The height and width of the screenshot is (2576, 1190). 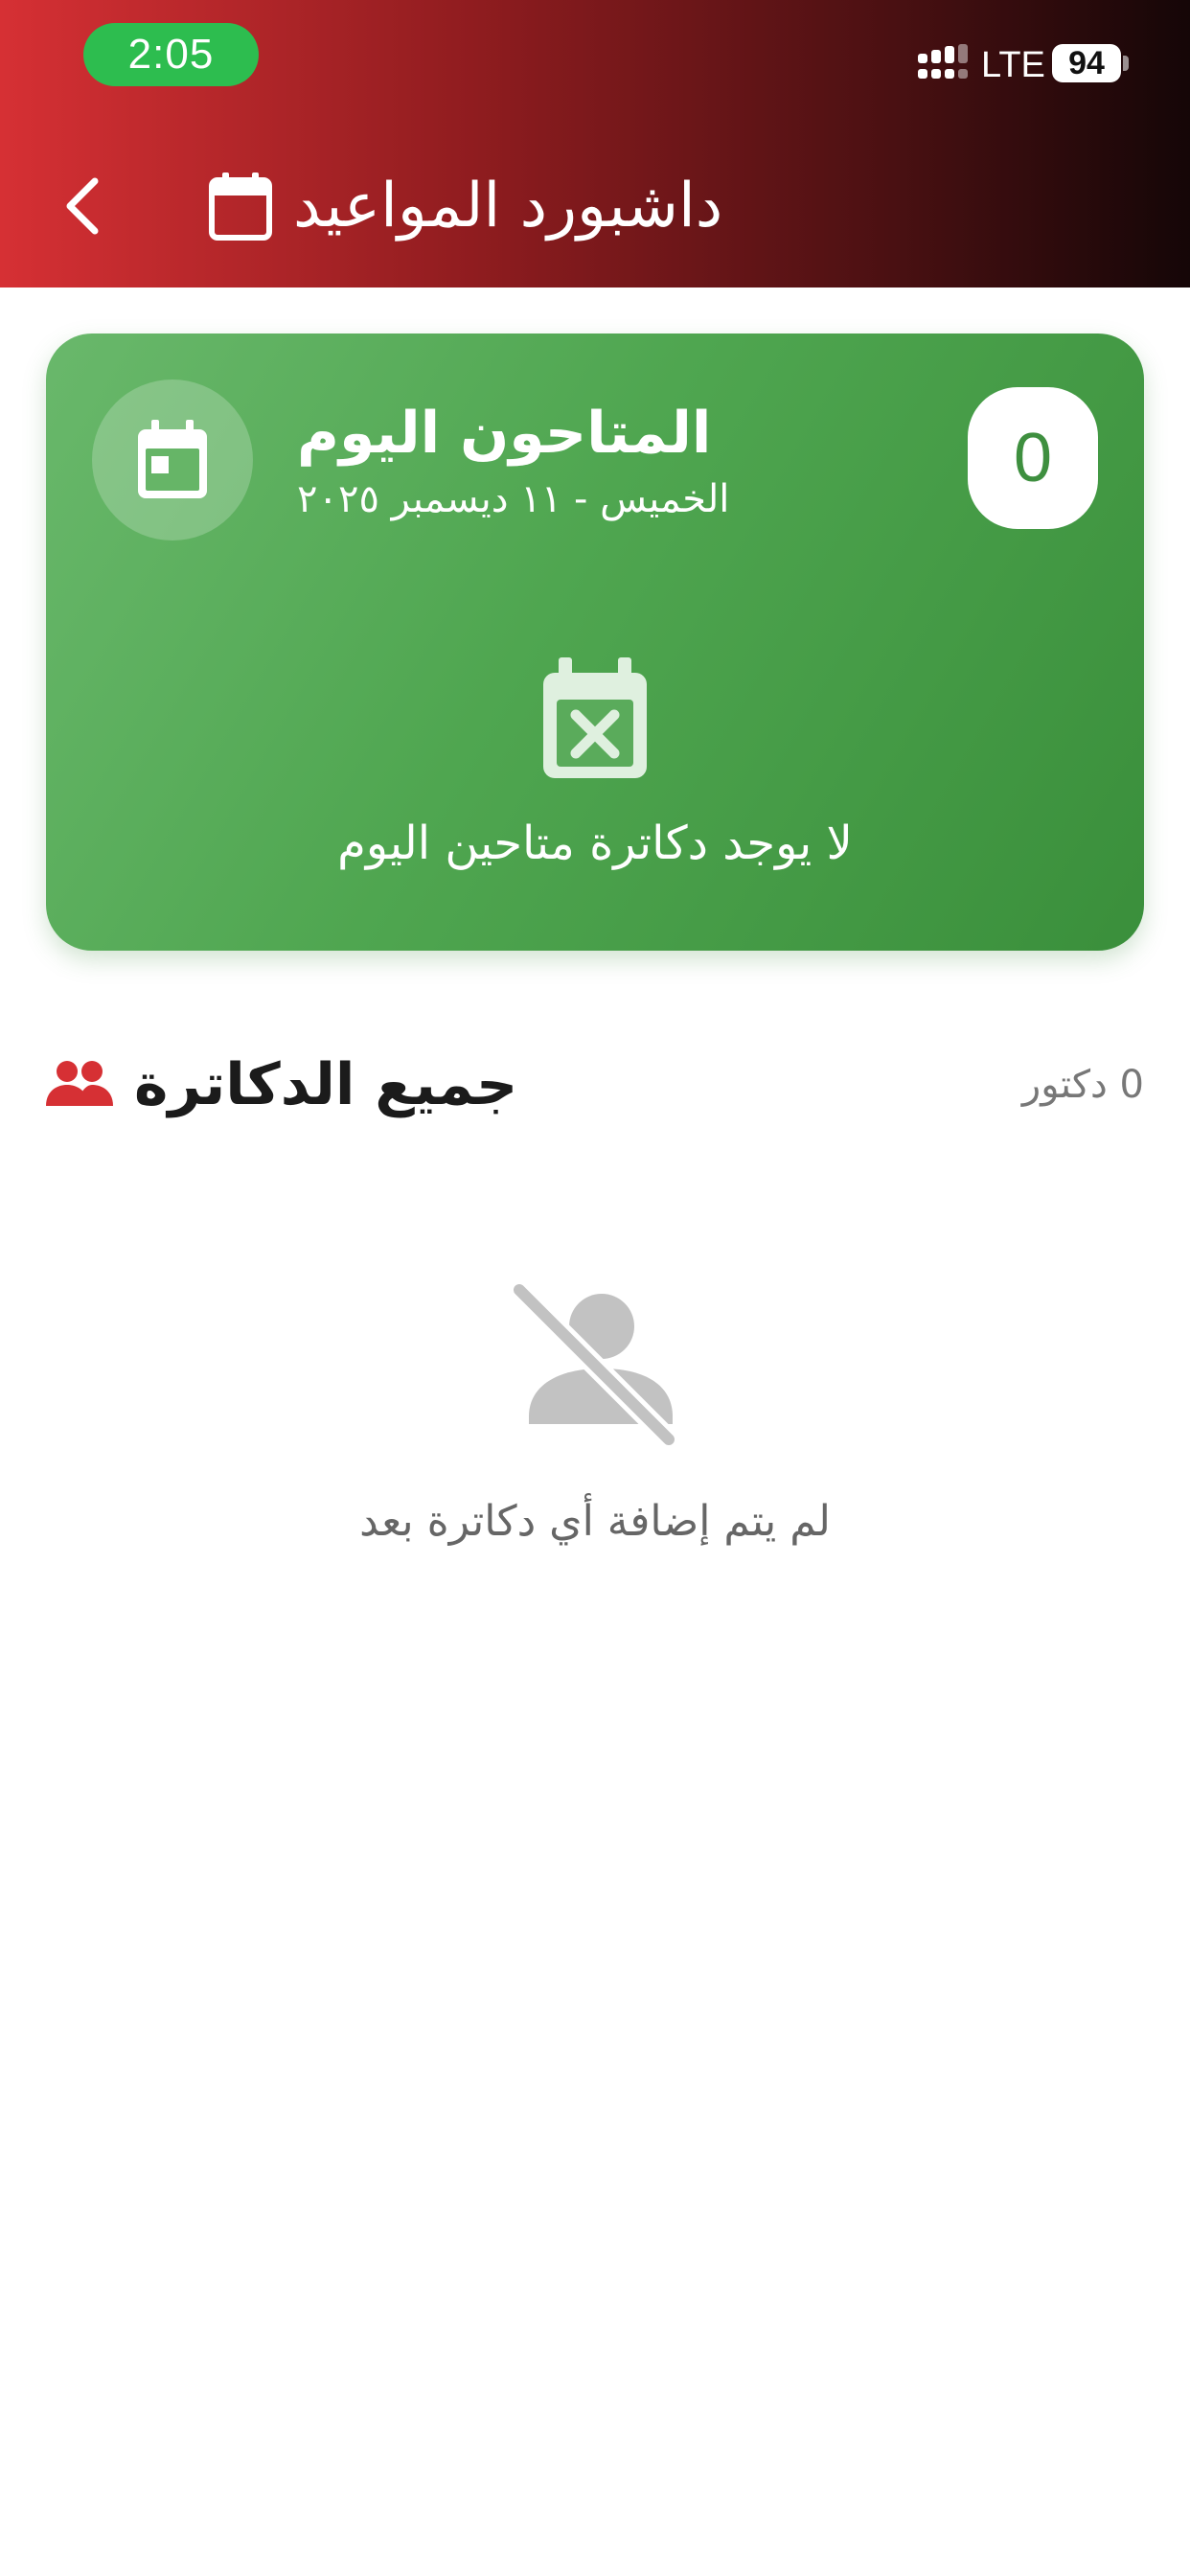 What do you see at coordinates (595, 144) in the screenshot?
I see `app-header: 2:05 LTE 94 داشبورد المواعيد` at bounding box center [595, 144].